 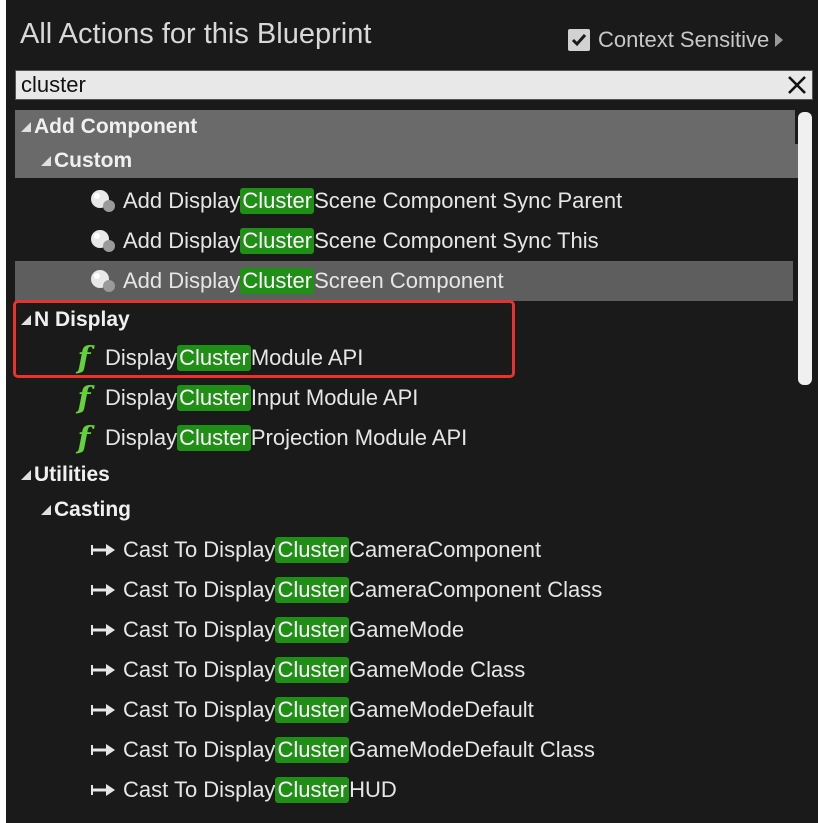 I want to click on annotation-highlight-box, so click(x=264, y=339).